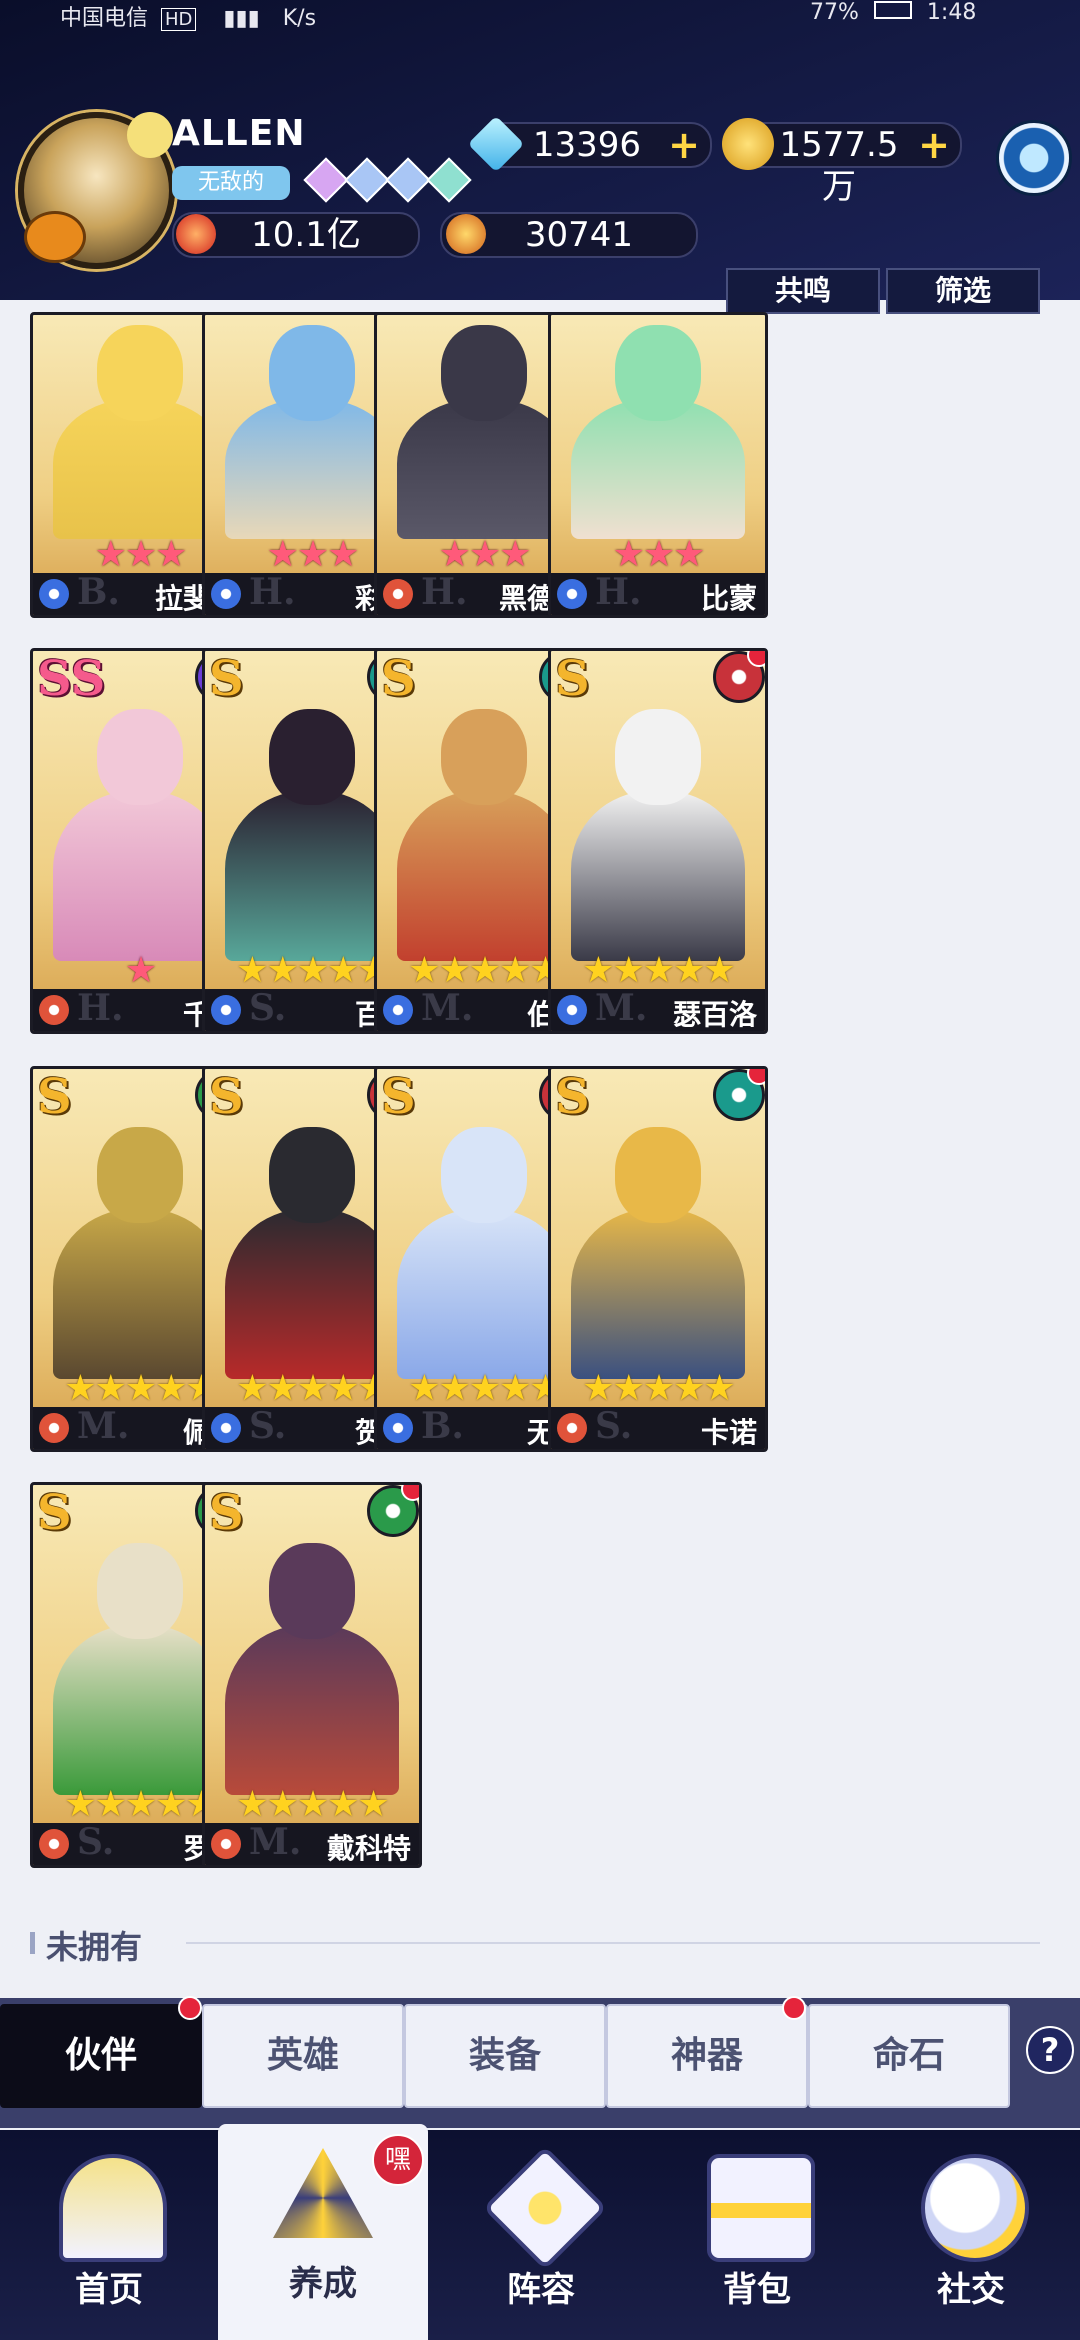 The image size is (1080, 2340). Describe the element at coordinates (963, 291) in the screenshot. I see `filter-button: 筛选` at that location.